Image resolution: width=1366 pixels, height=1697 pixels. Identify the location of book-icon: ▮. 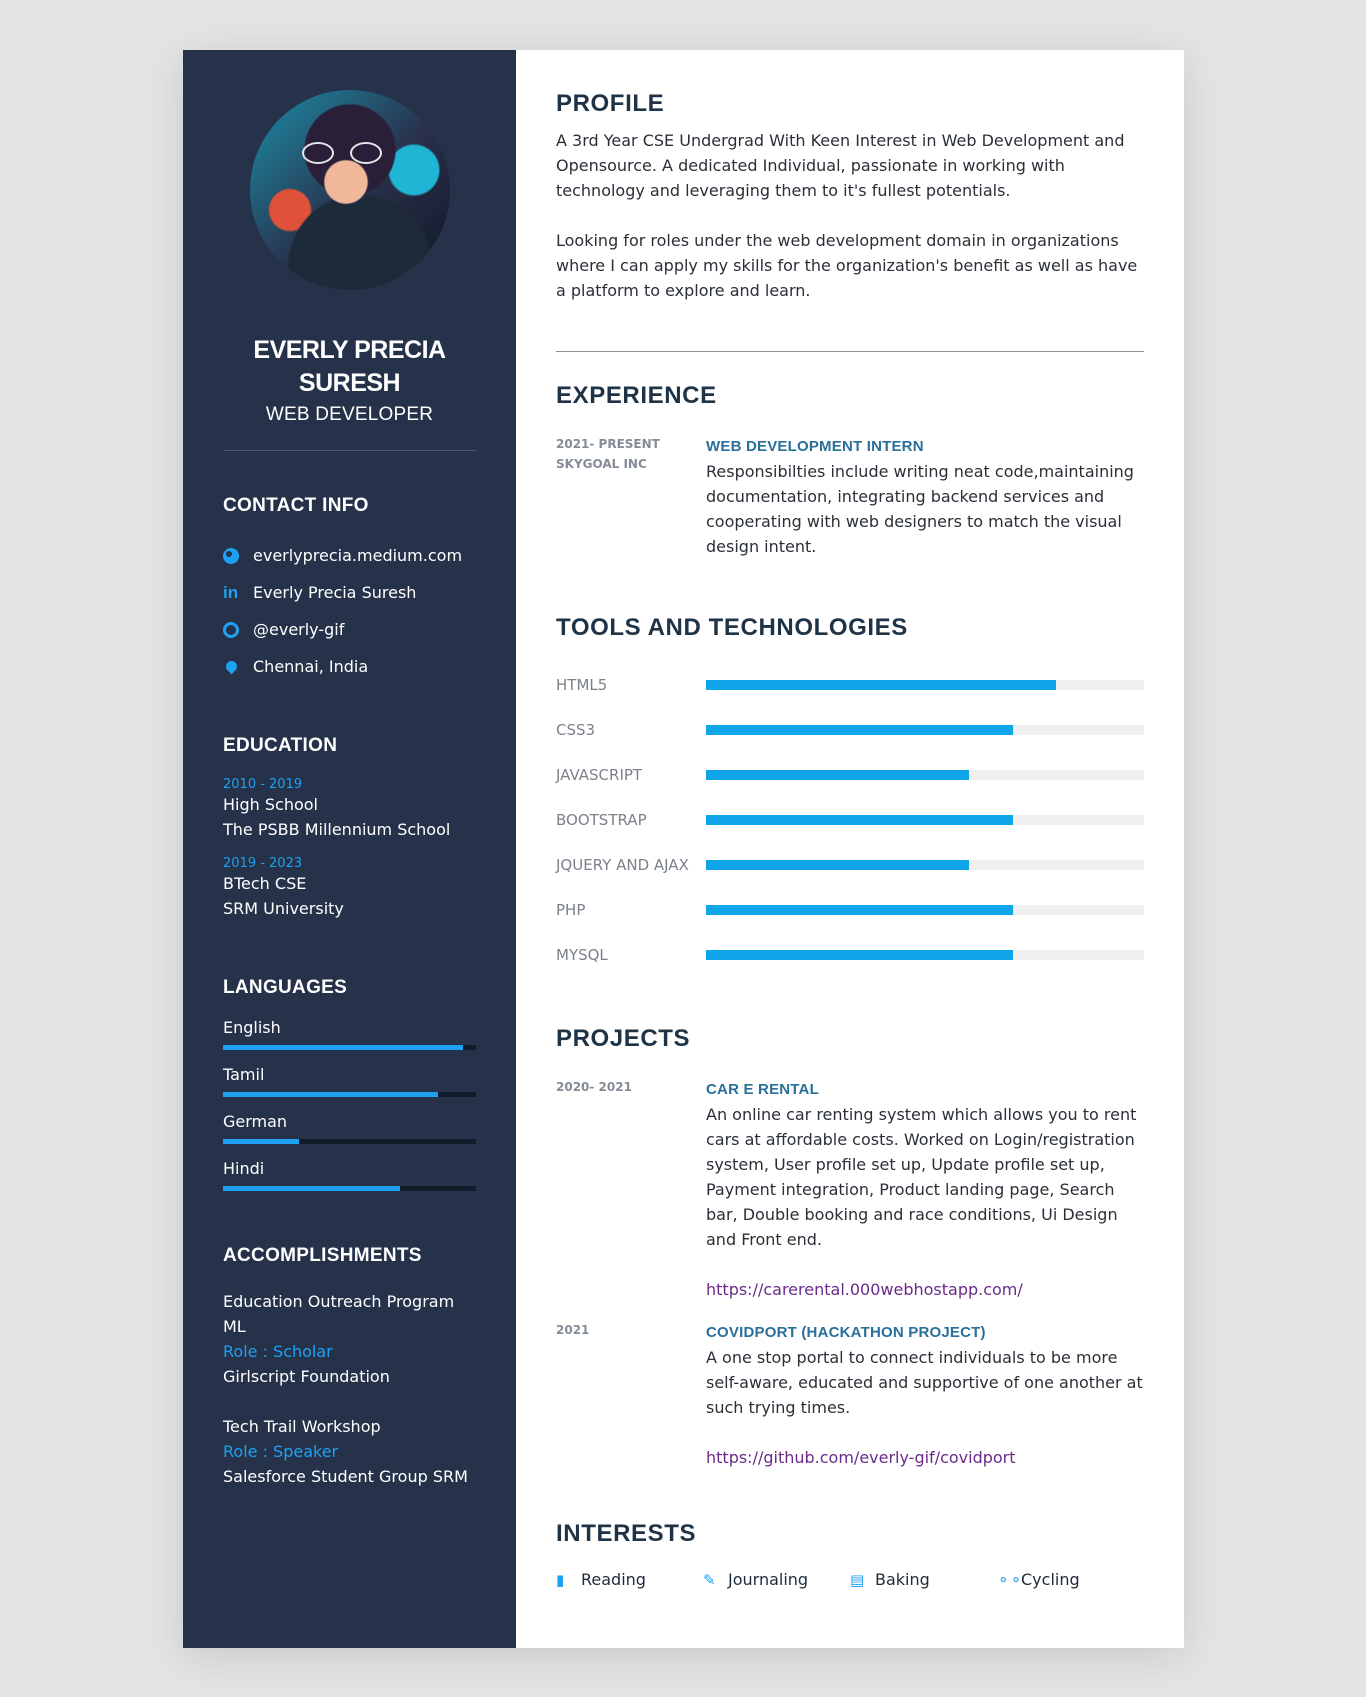
(560, 1579).